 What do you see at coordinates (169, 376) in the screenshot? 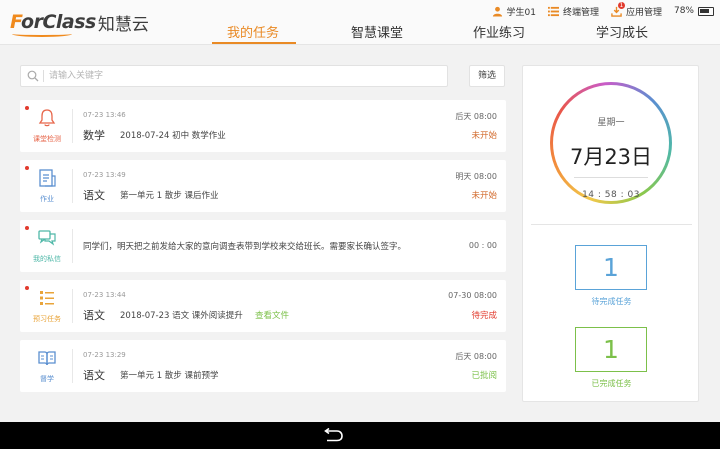
I see `task-description: 第一单元 1 散步 课前预学` at bounding box center [169, 376].